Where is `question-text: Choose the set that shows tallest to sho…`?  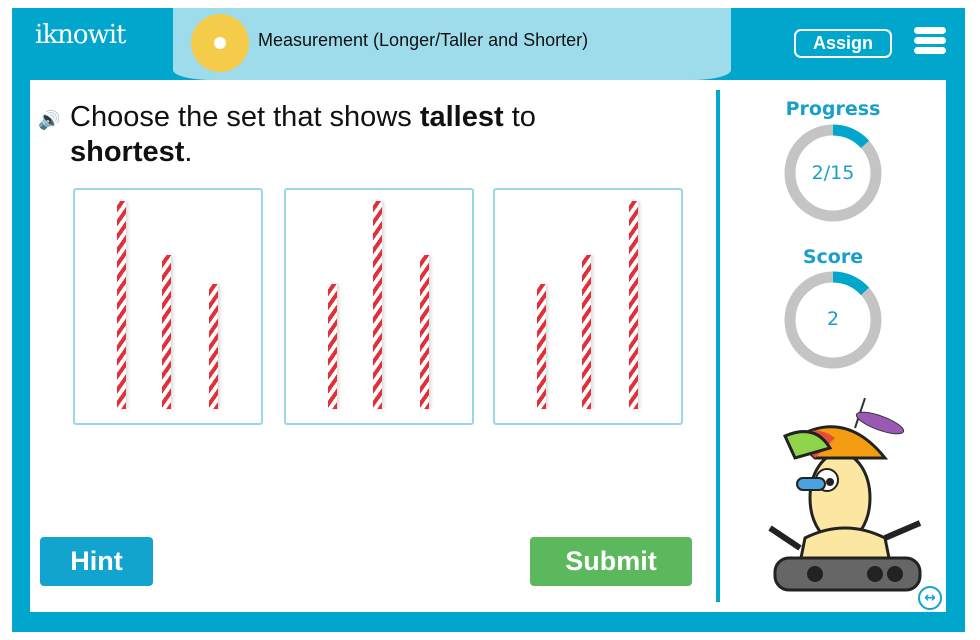
question-text: Choose the set that shows tallest to sho… is located at coordinates (370, 135).